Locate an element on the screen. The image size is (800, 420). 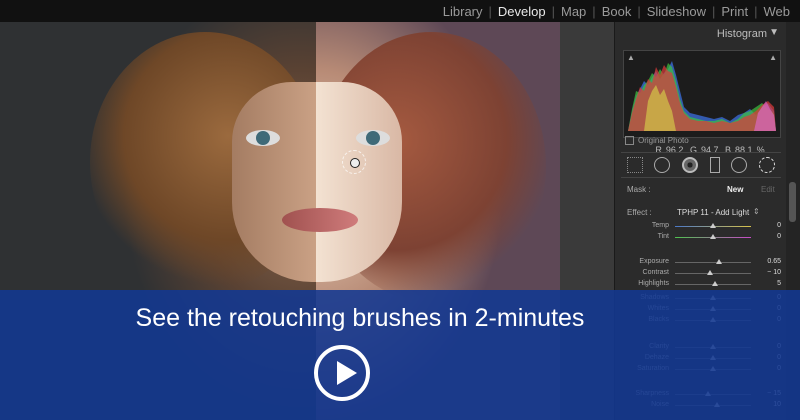
slider-value: 0.65 is located at coordinates (768, 261).